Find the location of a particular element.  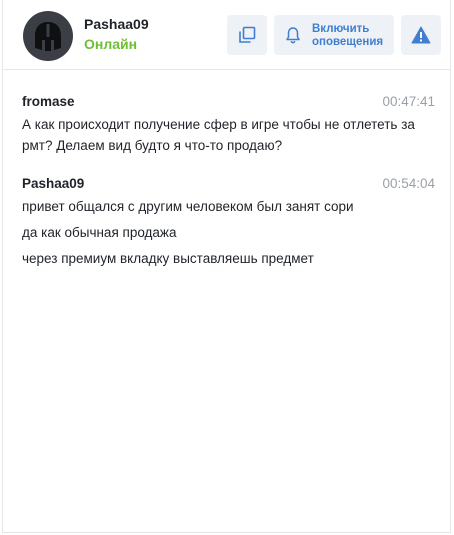

message-time: 00:47:41 is located at coordinates (408, 101).